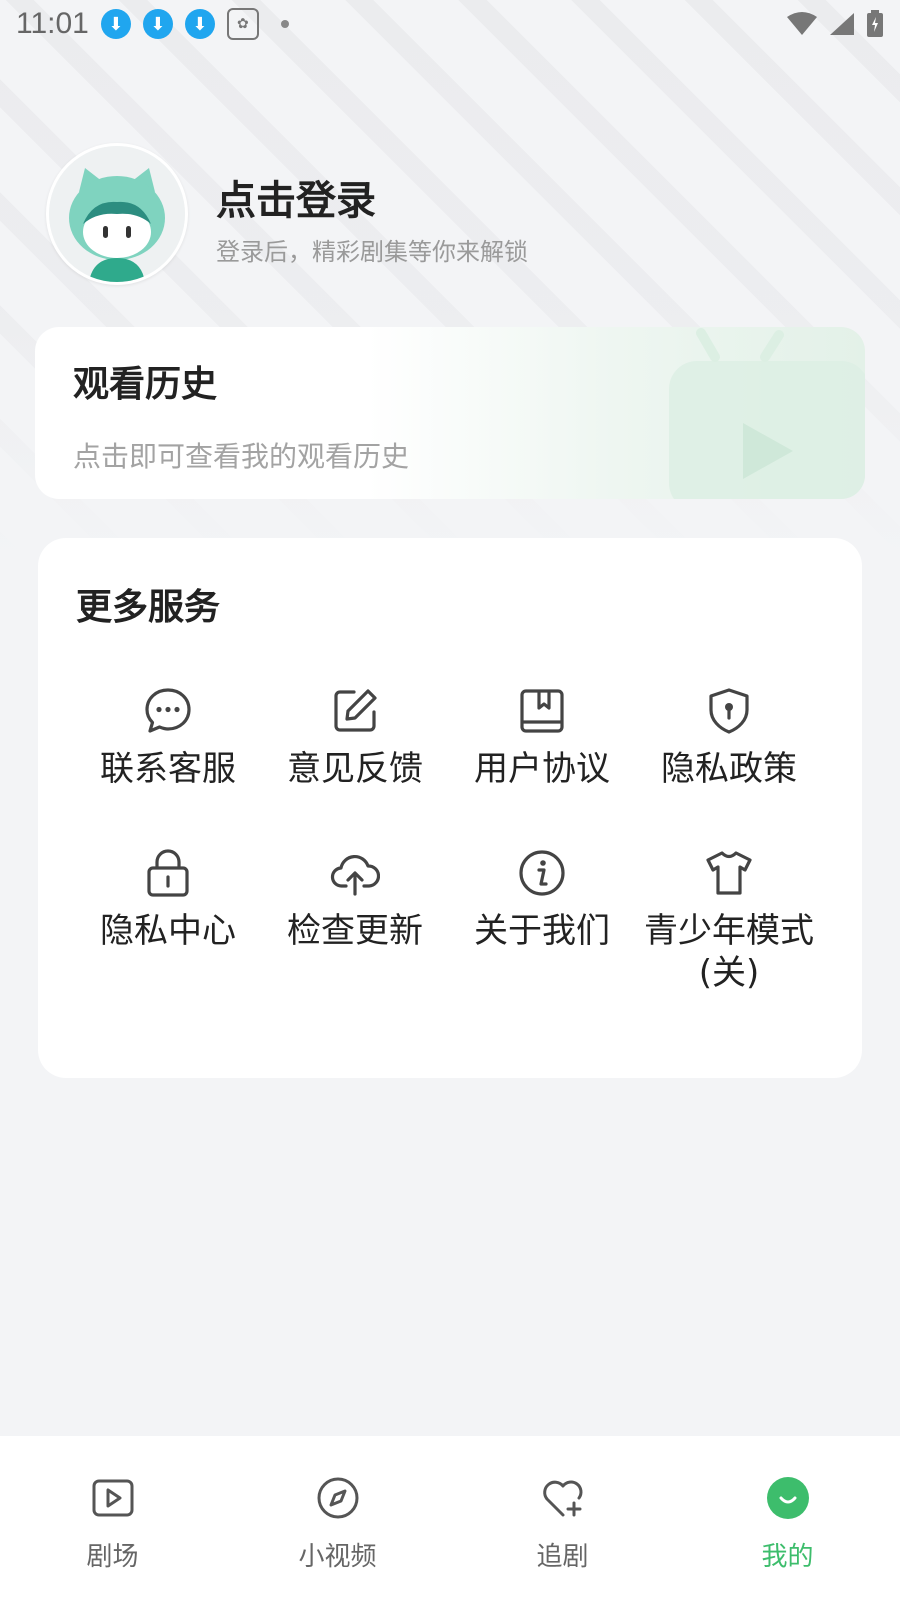 This screenshot has width=900, height=1600. Describe the element at coordinates (787, 1557) in the screenshot. I see `nav-label: 我的` at that location.